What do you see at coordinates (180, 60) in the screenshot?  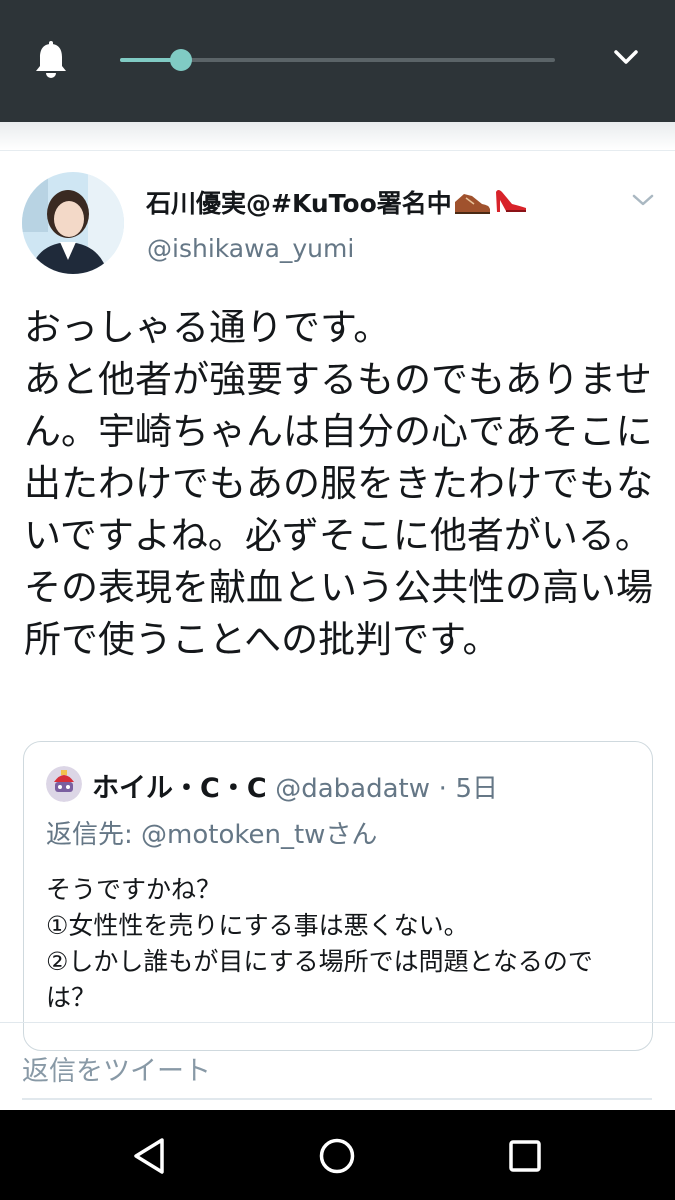 I see `brightness-slider-thumb` at bounding box center [180, 60].